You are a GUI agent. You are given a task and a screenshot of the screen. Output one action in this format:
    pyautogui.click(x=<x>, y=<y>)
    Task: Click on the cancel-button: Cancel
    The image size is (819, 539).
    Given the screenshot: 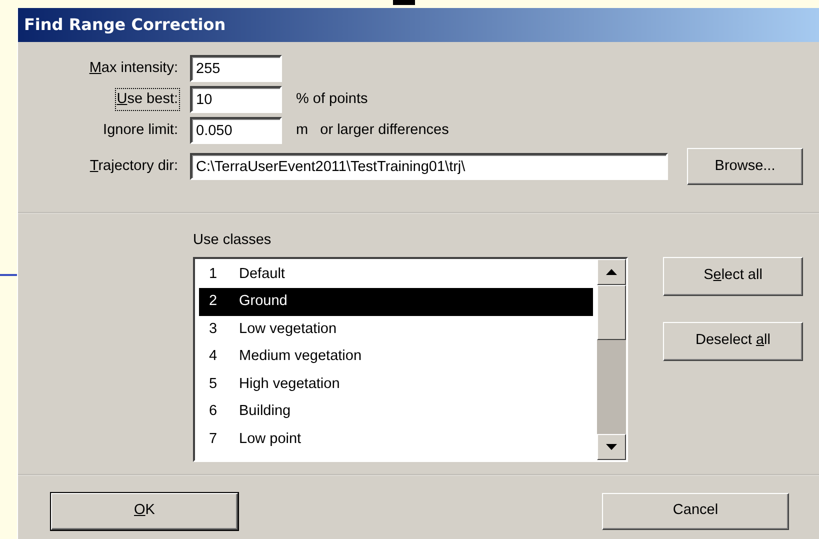 What is the action you would take?
    pyautogui.click(x=695, y=511)
    